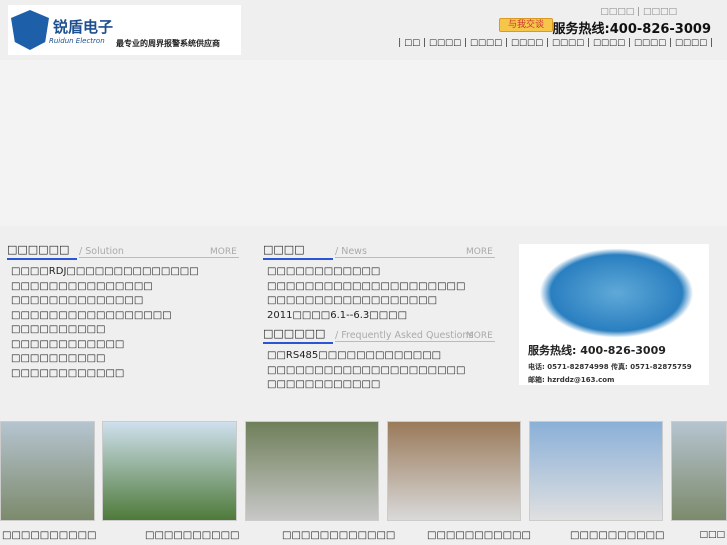 This screenshot has width=727, height=545. Describe the element at coordinates (631, 29) in the screenshot. I see `hotline: 服务热线:400-826-3009` at that location.